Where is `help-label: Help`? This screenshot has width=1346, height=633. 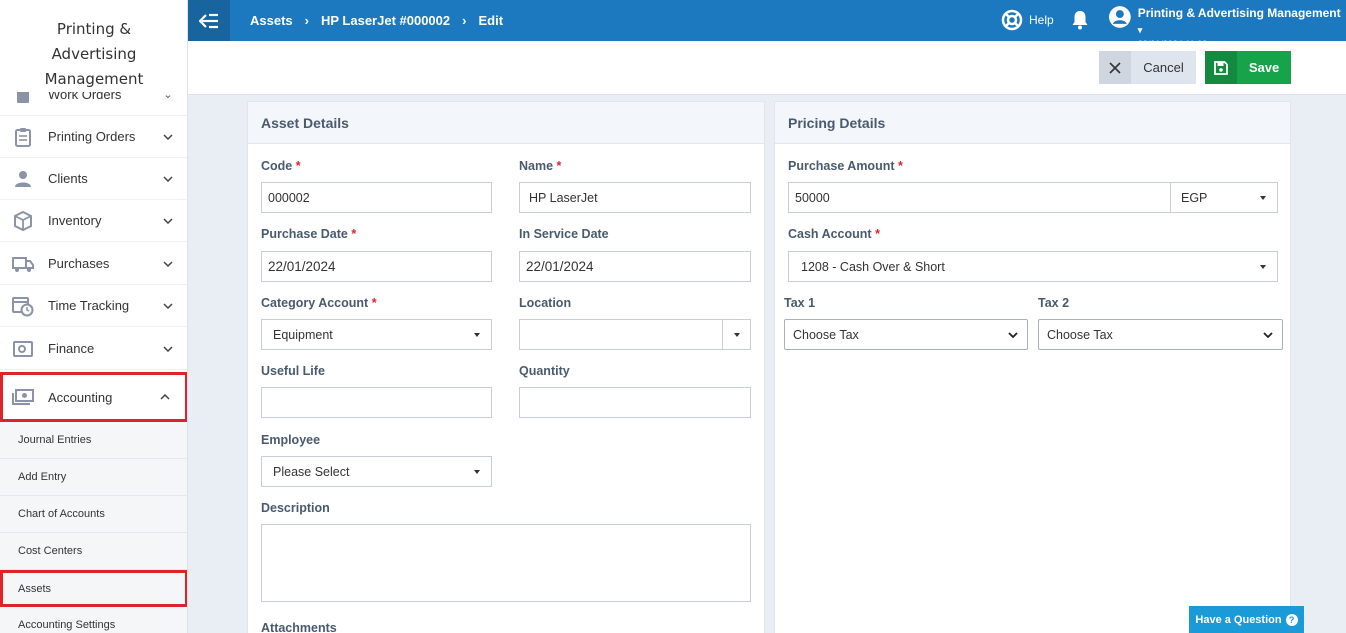 help-label: Help is located at coordinates (1041, 20).